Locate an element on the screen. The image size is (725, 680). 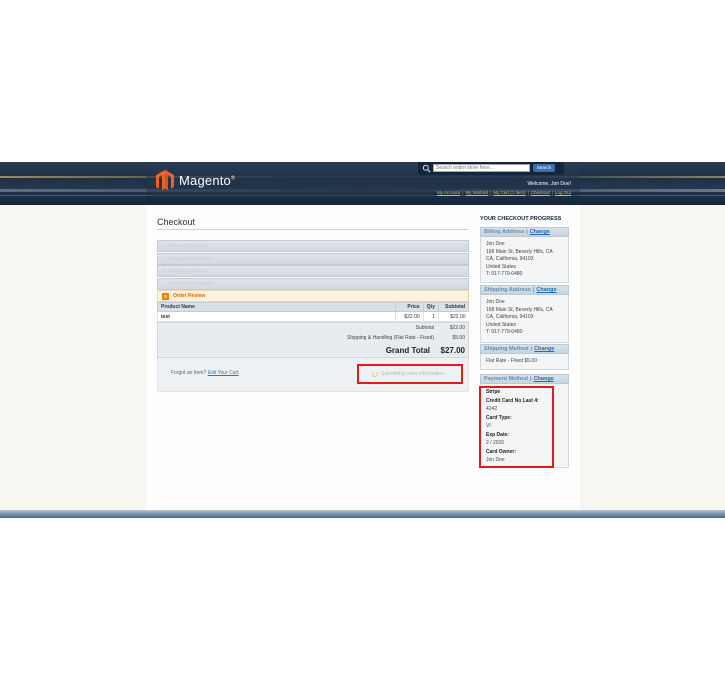
step-number: 5 is located at coordinates (165, 296).